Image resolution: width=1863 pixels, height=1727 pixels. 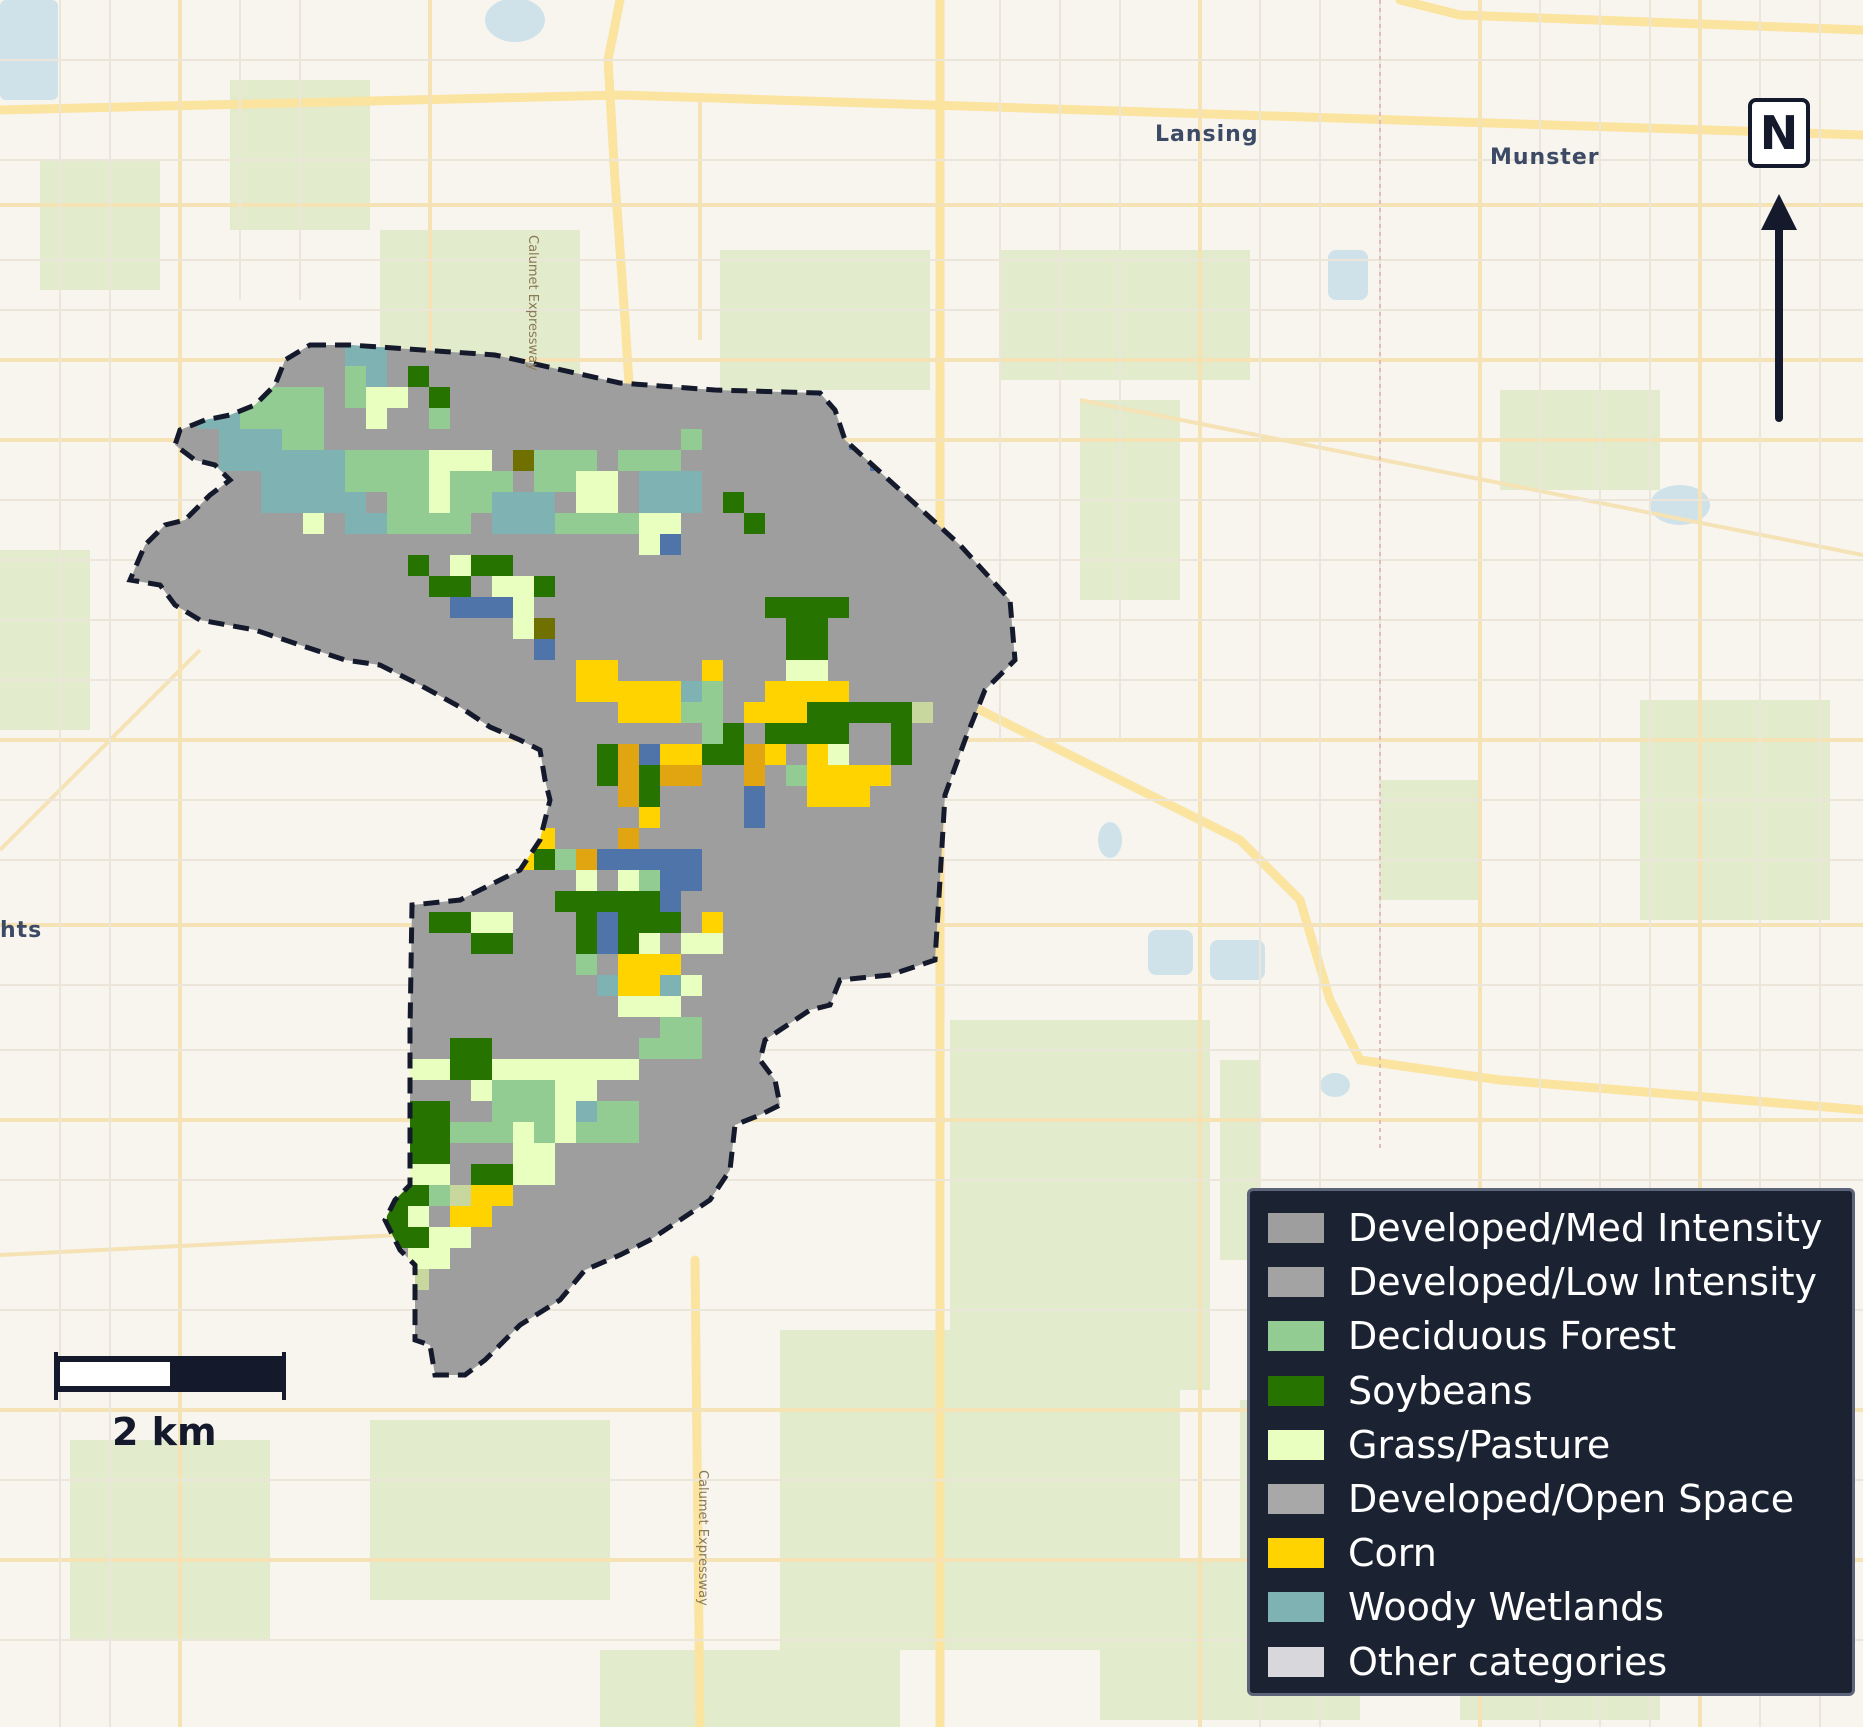 I want to click on legend-item: Deciduous Forest, so click(x=1560, y=1336).